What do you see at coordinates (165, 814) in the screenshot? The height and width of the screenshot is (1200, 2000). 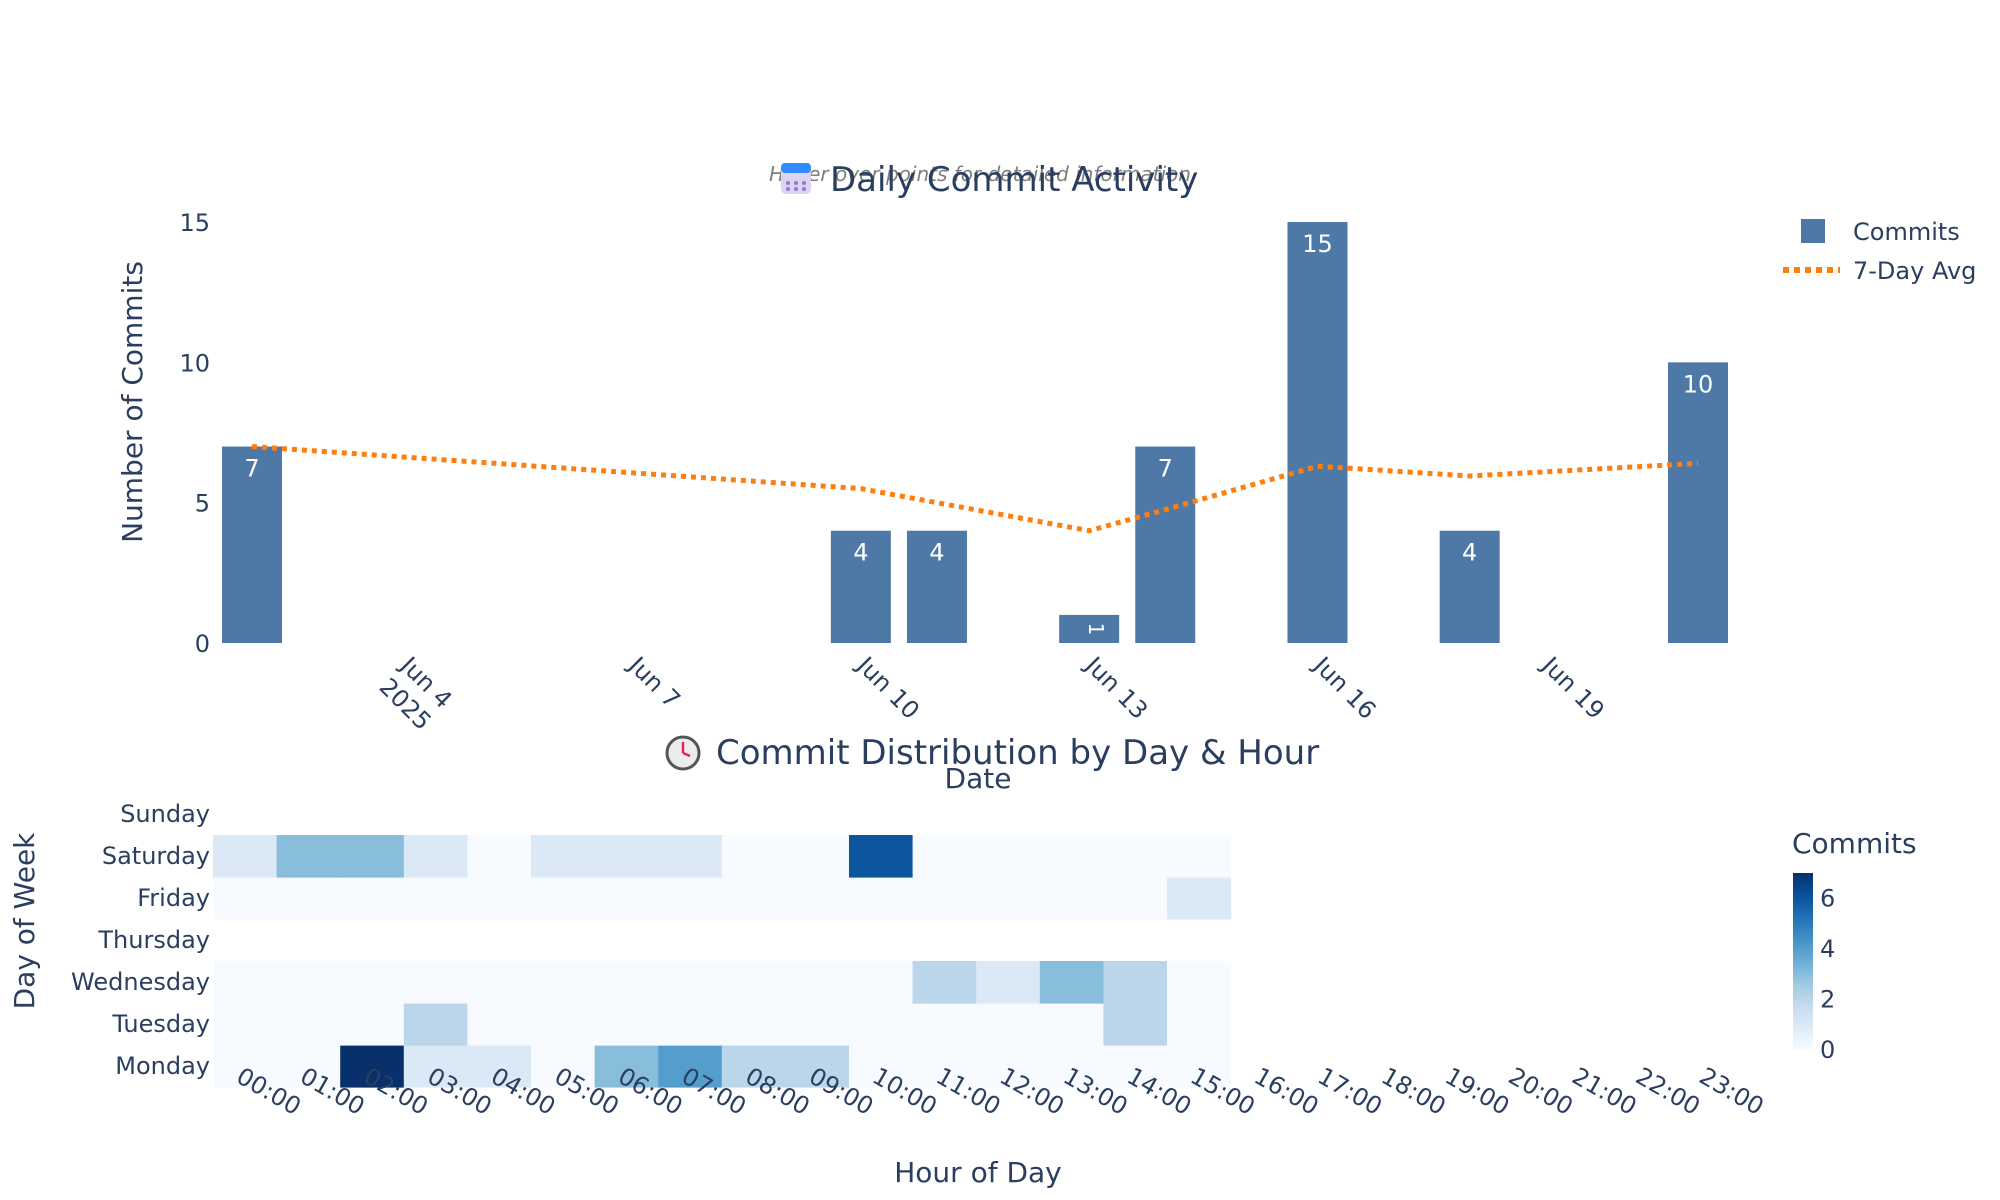 I see `heatmap-y-tick-label: Sunday` at bounding box center [165, 814].